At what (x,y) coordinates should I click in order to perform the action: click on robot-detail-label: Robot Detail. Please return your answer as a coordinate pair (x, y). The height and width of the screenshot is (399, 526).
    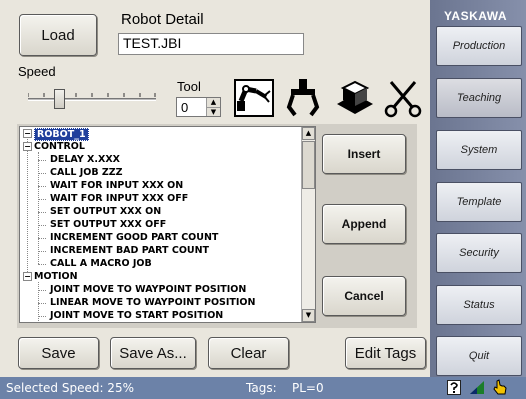
    Looking at the image, I should click on (162, 19).